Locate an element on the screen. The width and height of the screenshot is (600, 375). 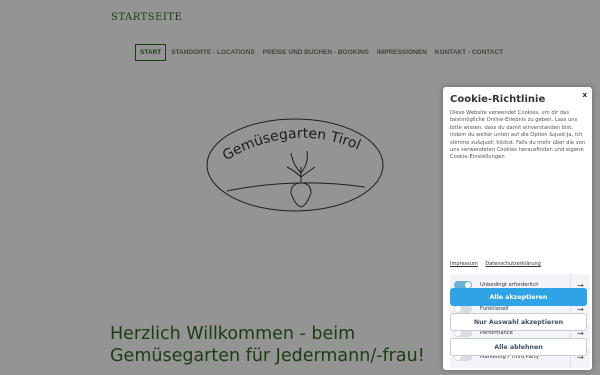
cookie-title: Cookie-Richtlinie is located at coordinates (498, 99).